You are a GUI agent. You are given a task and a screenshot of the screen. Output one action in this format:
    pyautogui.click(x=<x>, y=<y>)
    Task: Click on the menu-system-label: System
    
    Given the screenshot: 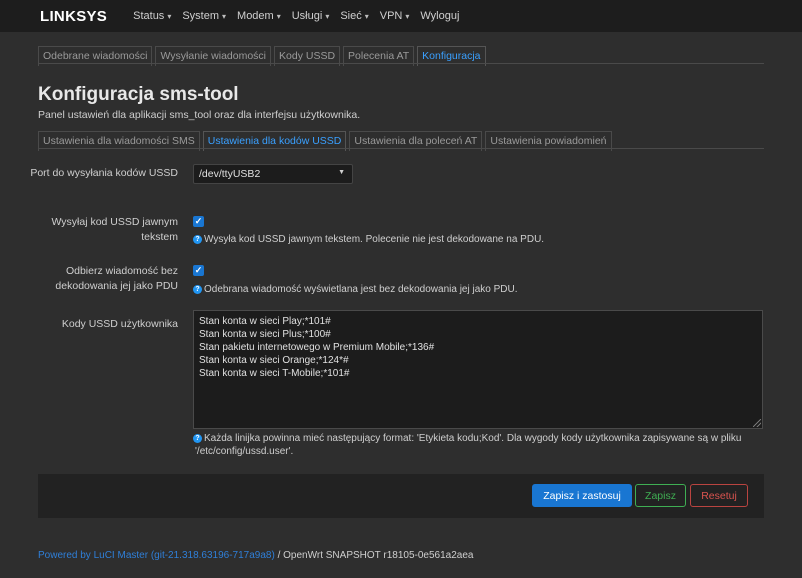 What is the action you would take?
    pyautogui.click(x=201, y=16)
    